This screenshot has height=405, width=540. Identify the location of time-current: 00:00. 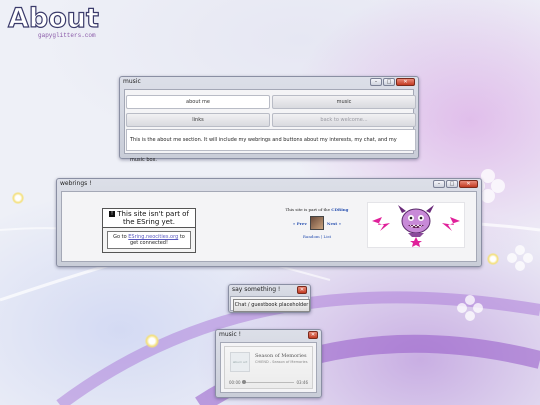
(235, 382).